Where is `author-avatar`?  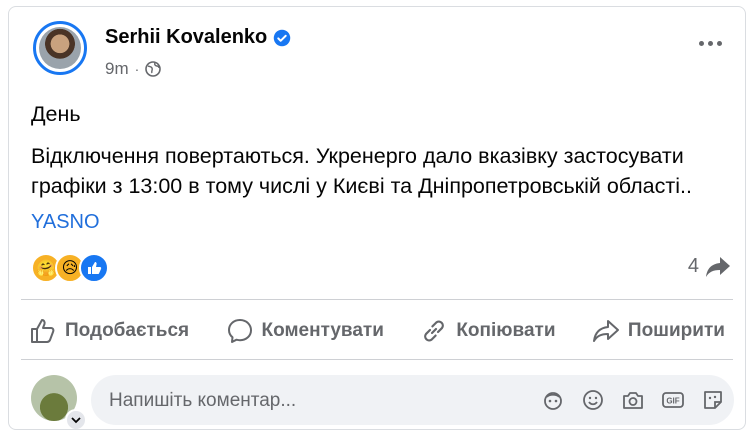 author-avatar is located at coordinates (60, 48).